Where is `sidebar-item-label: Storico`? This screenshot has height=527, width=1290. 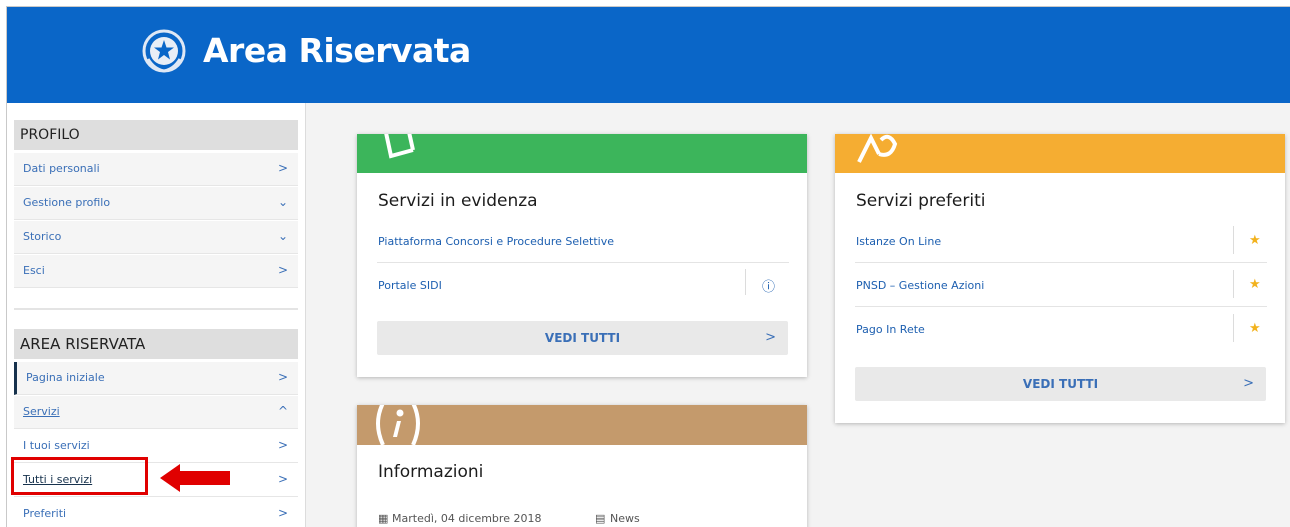
sidebar-item-label: Storico is located at coordinates (42, 236).